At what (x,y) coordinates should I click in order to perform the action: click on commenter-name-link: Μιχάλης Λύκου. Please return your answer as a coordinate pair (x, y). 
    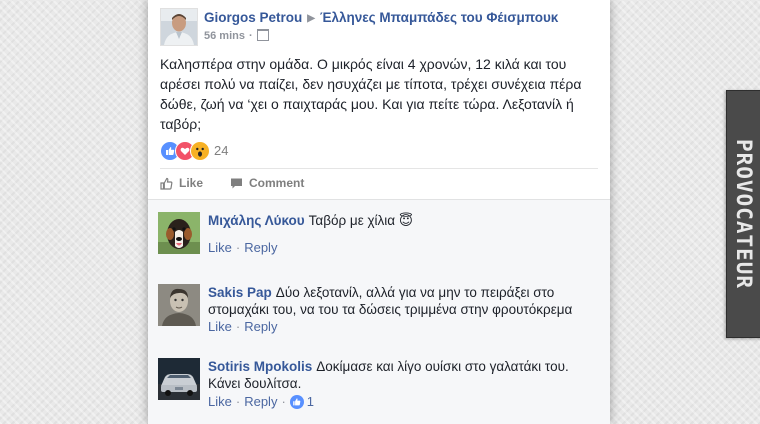
    Looking at the image, I should click on (256, 220).